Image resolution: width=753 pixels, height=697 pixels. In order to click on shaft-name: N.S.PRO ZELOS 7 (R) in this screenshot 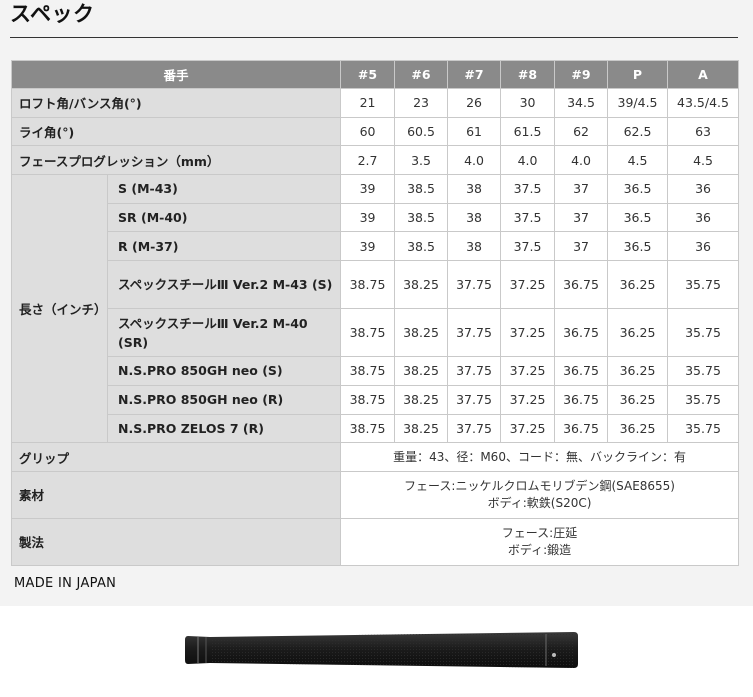, I will do `click(224, 428)`.